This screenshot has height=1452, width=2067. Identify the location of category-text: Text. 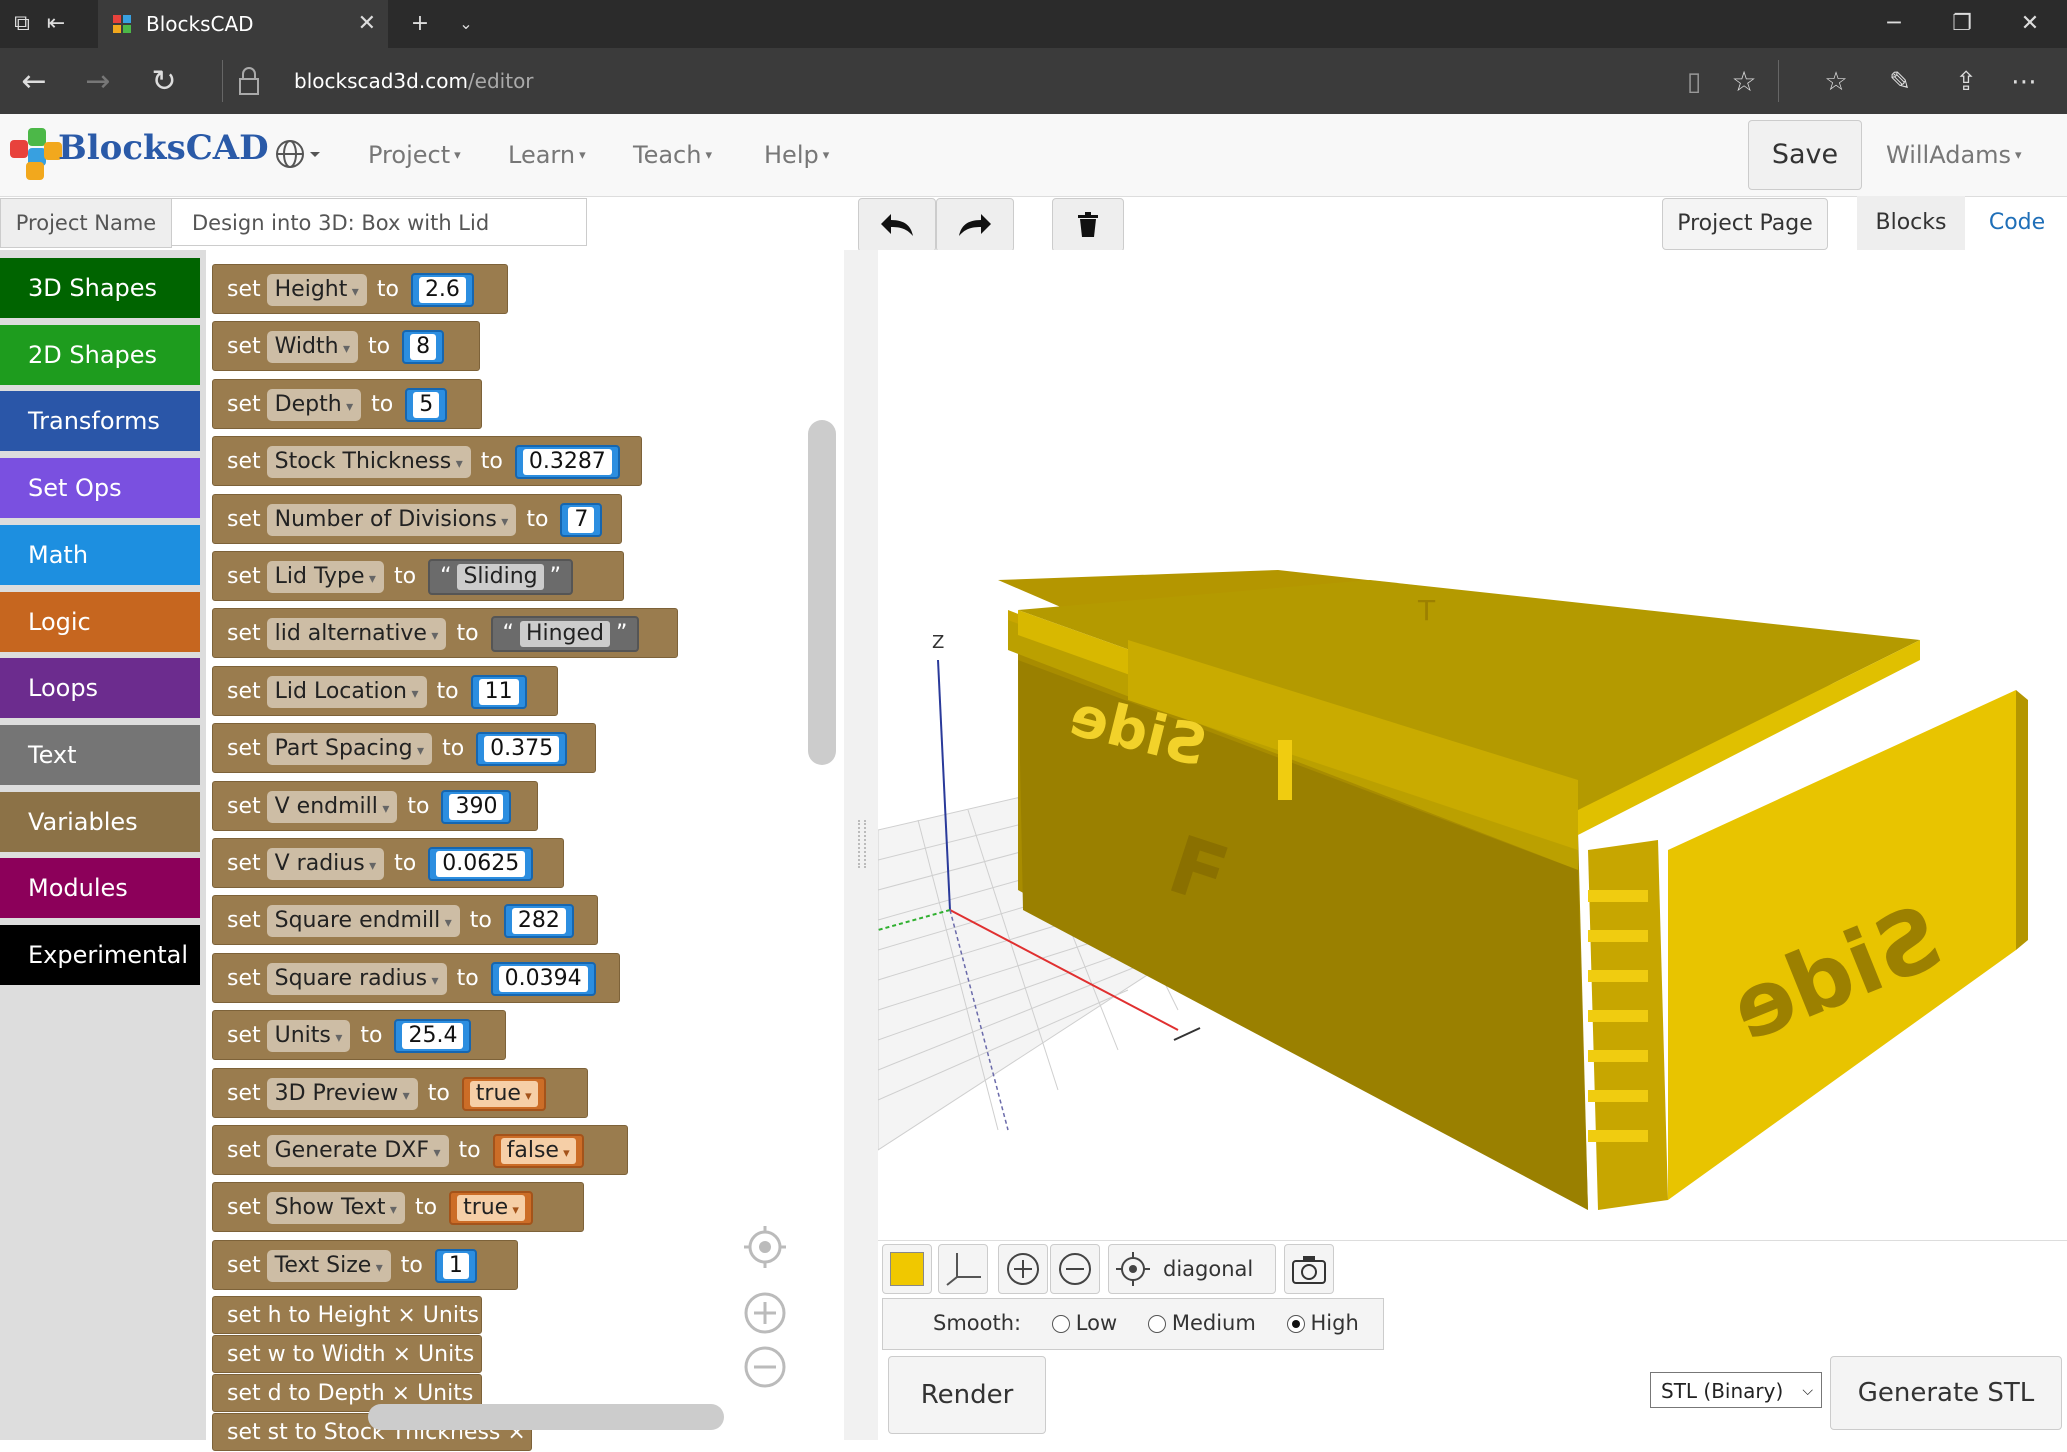
(100, 754).